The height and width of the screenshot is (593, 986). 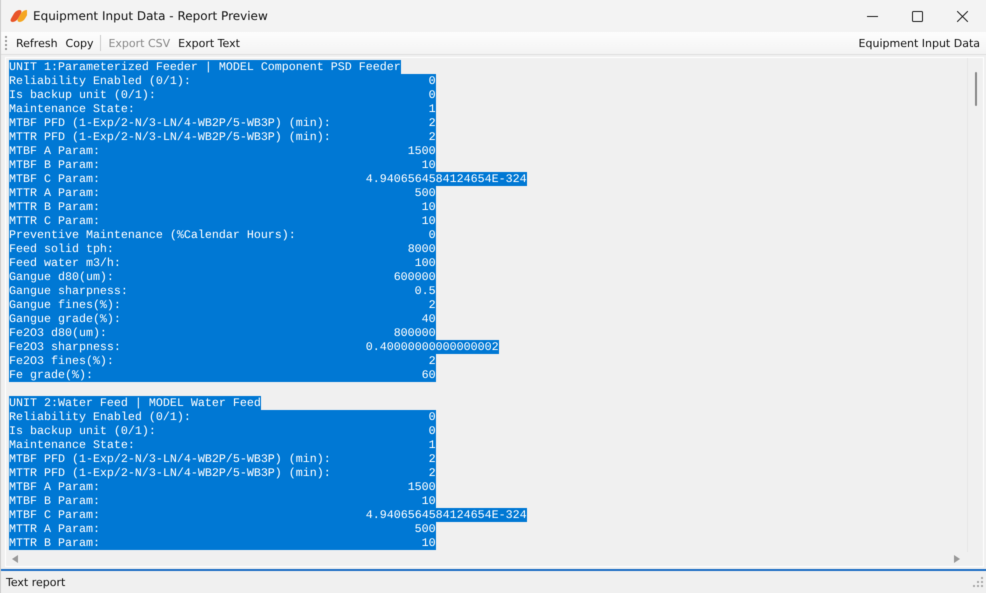 What do you see at coordinates (65, 263) in the screenshot?
I see `field-label: Feed water m3/h:` at bounding box center [65, 263].